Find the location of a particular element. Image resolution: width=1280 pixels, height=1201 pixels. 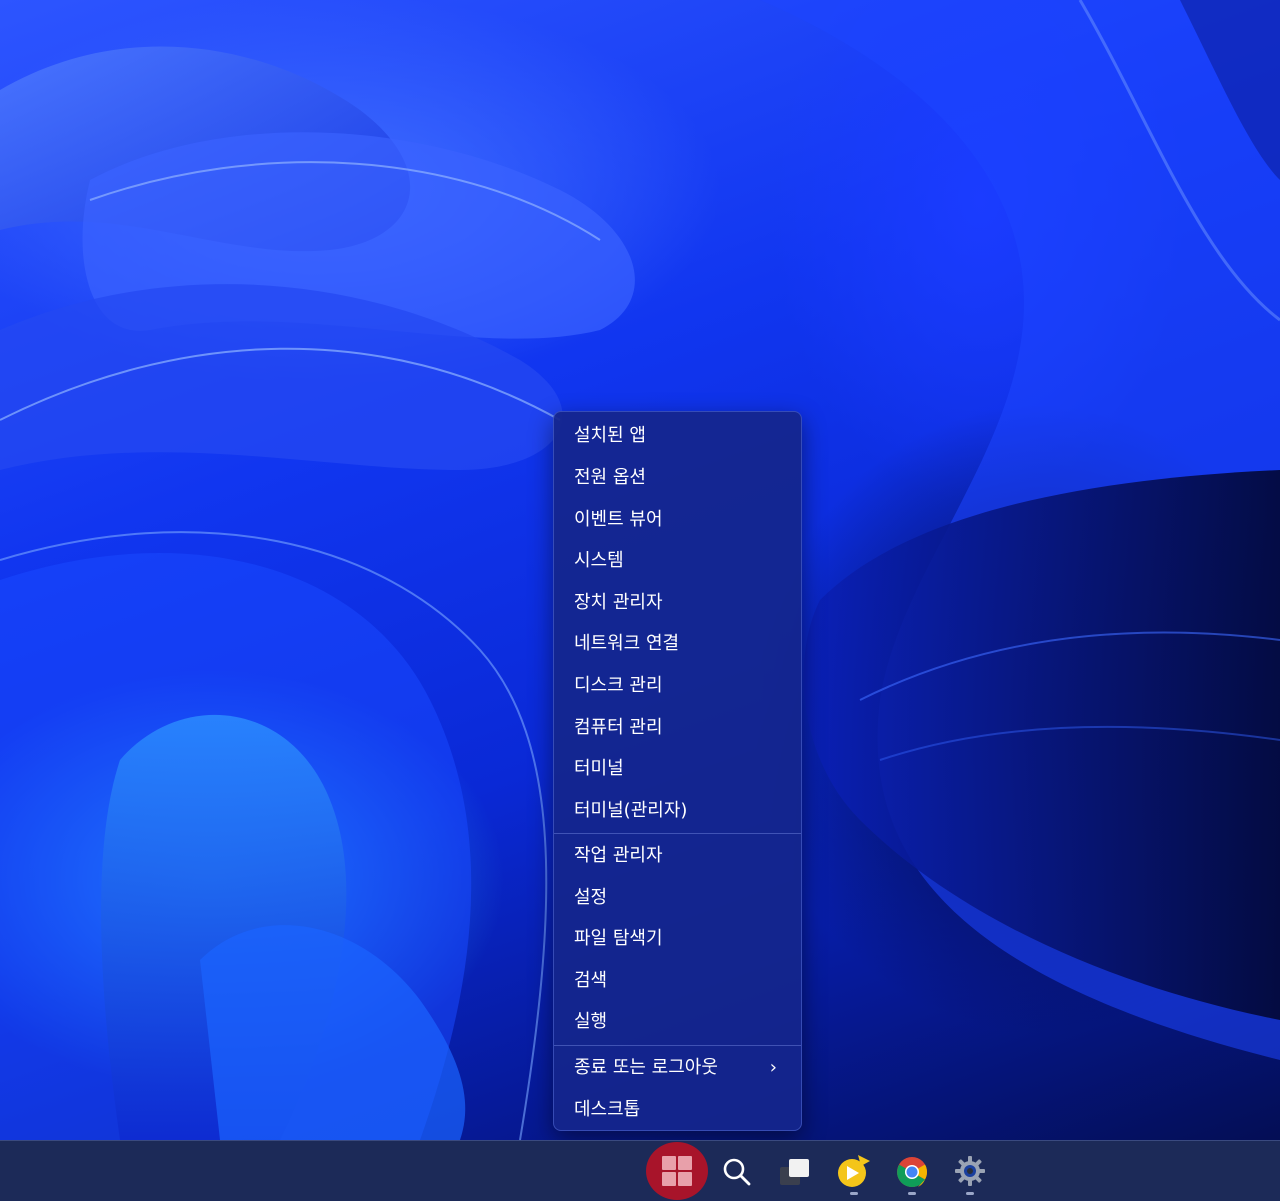

chrome-icon is located at coordinates (912, 1172).